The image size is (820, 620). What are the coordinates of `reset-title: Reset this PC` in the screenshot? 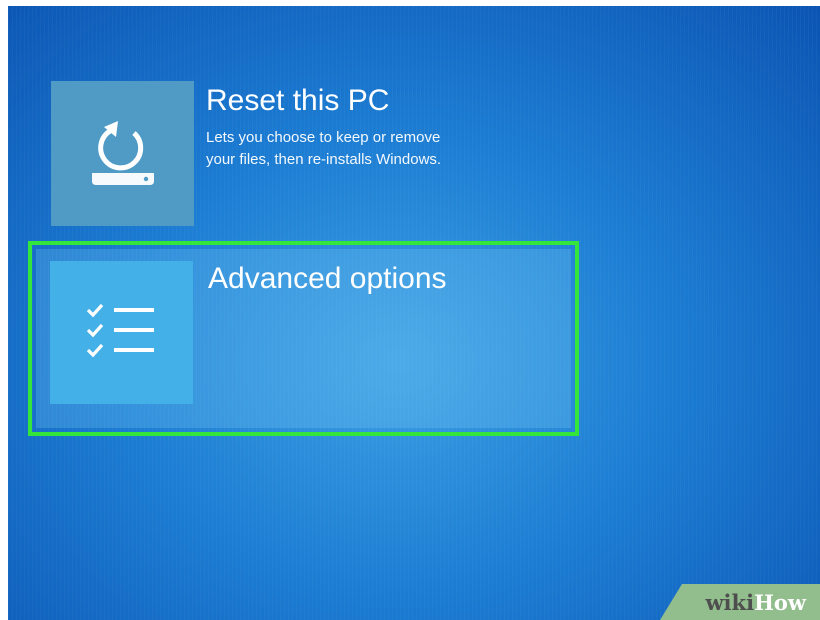 It's located at (298, 100).